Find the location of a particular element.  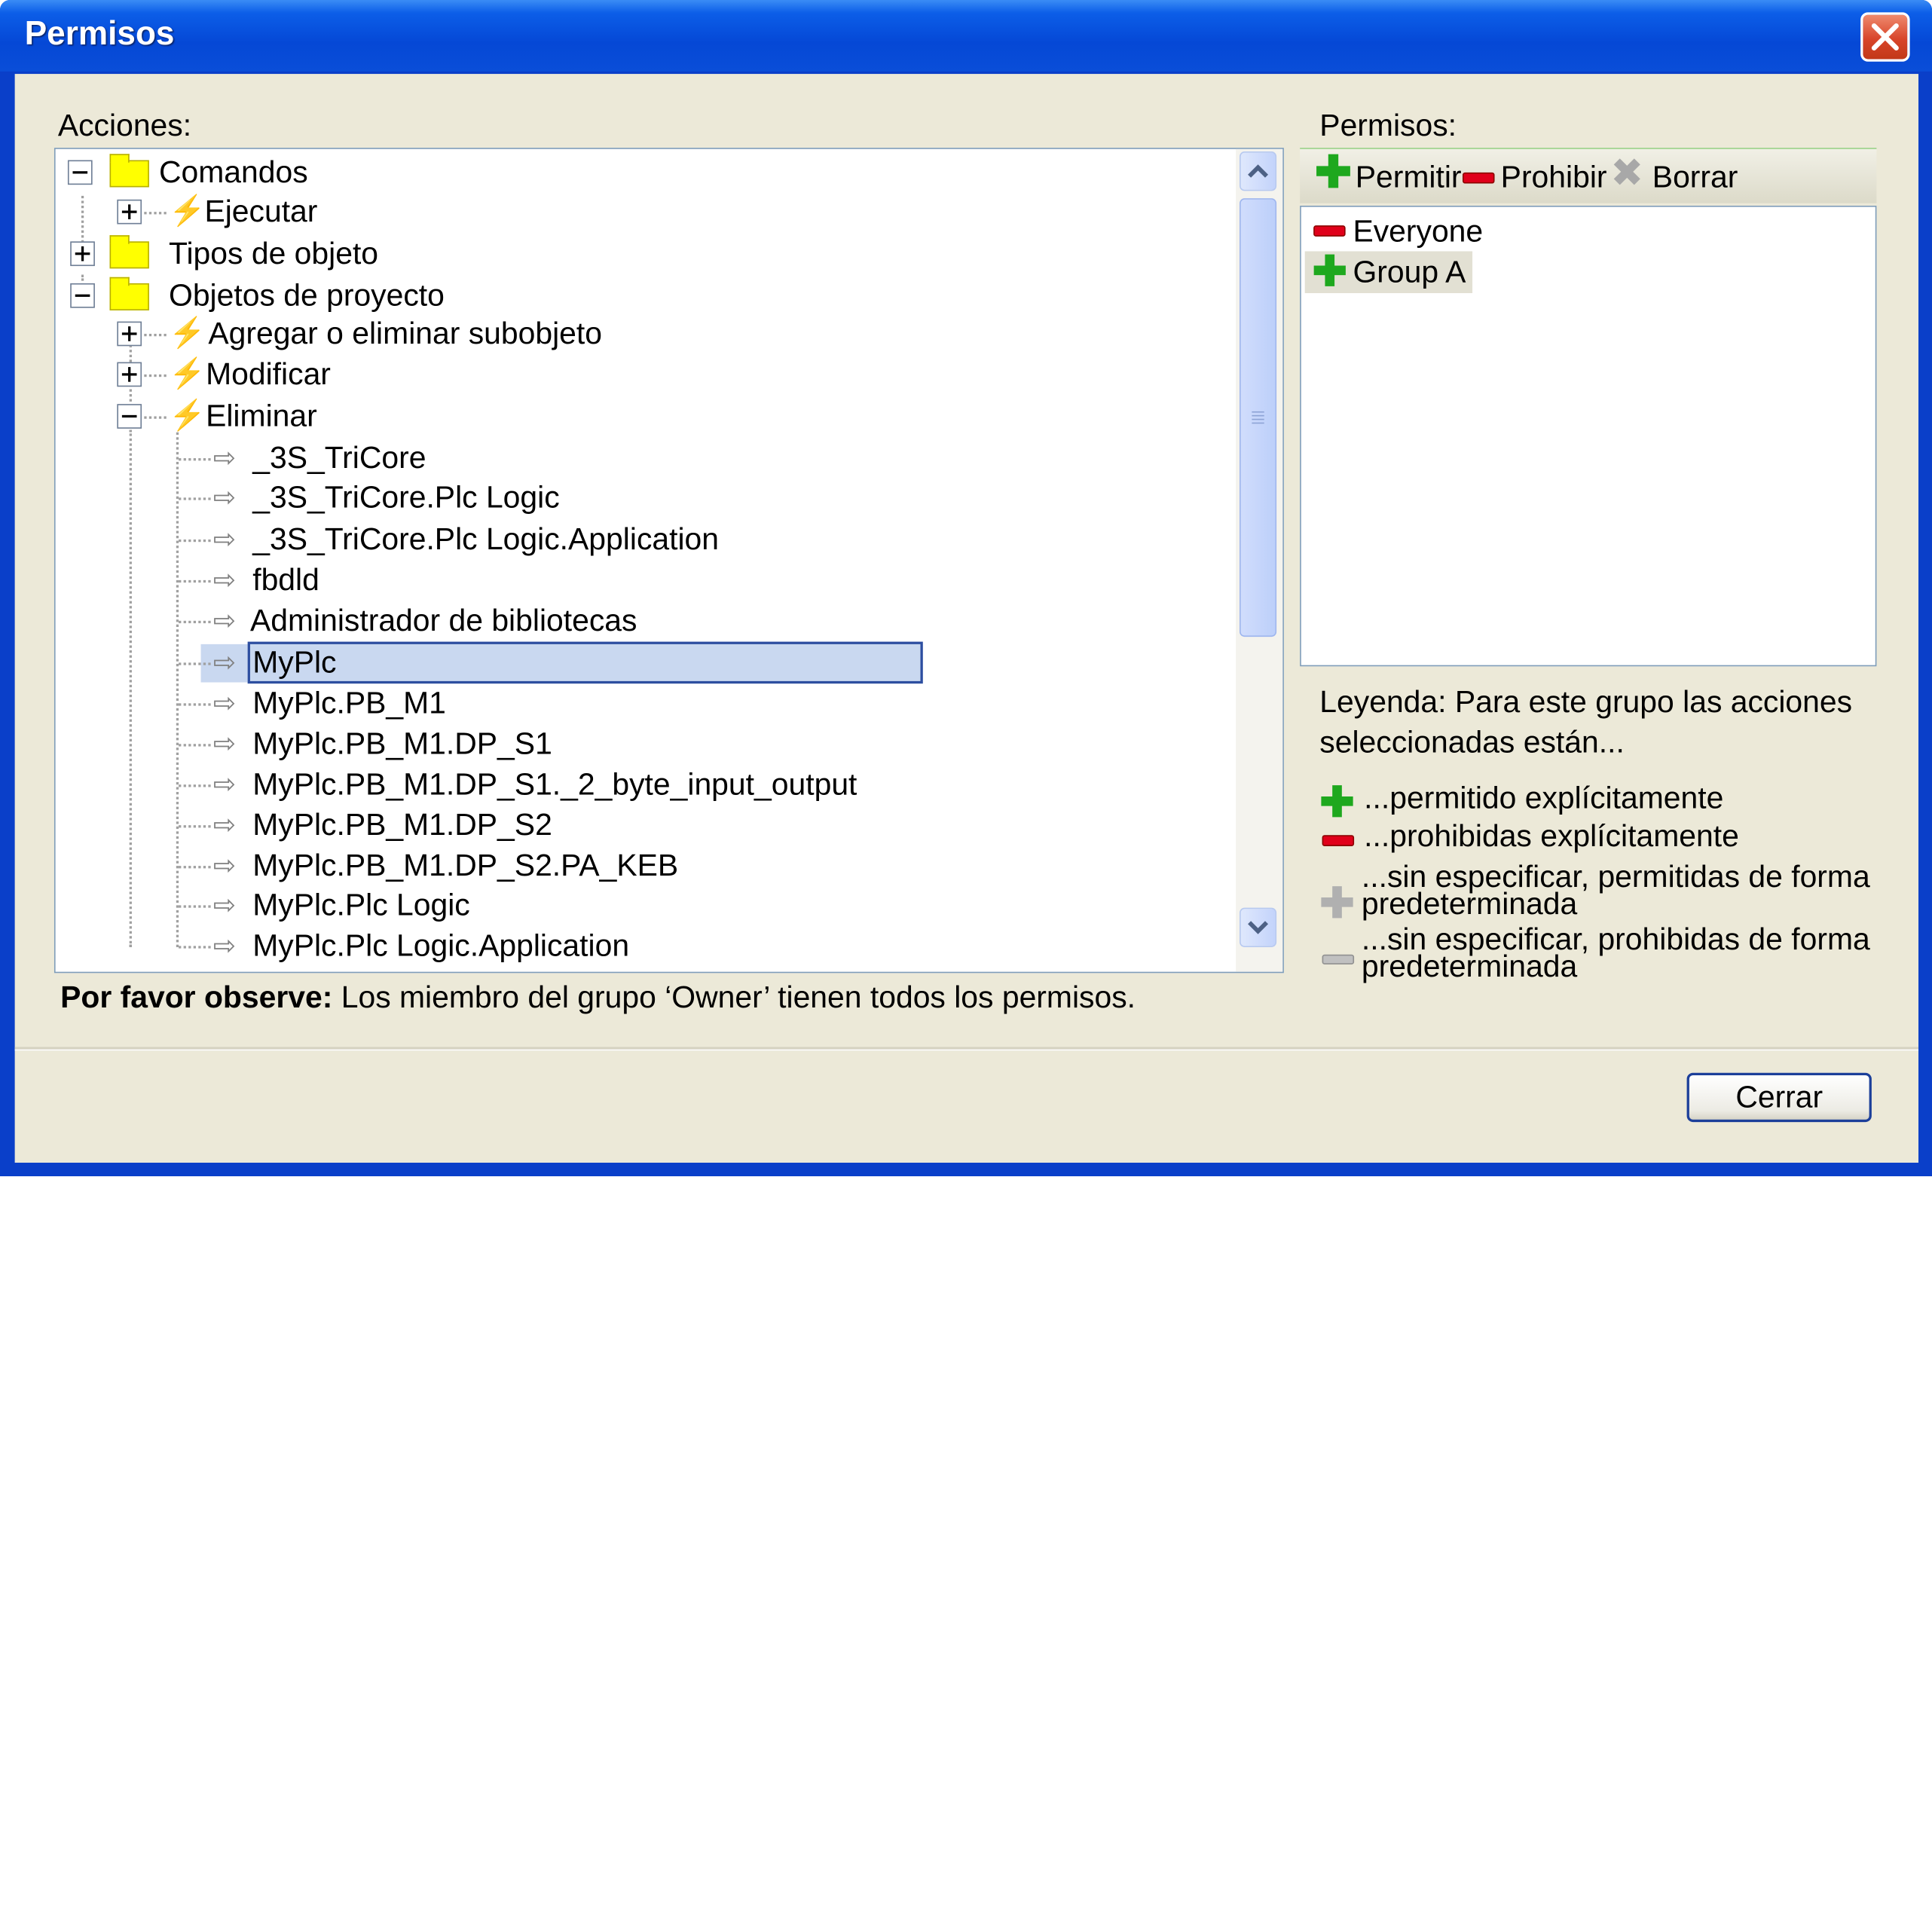

list-item-group-a: ✚ Group A is located at coordinates (1388, 272).